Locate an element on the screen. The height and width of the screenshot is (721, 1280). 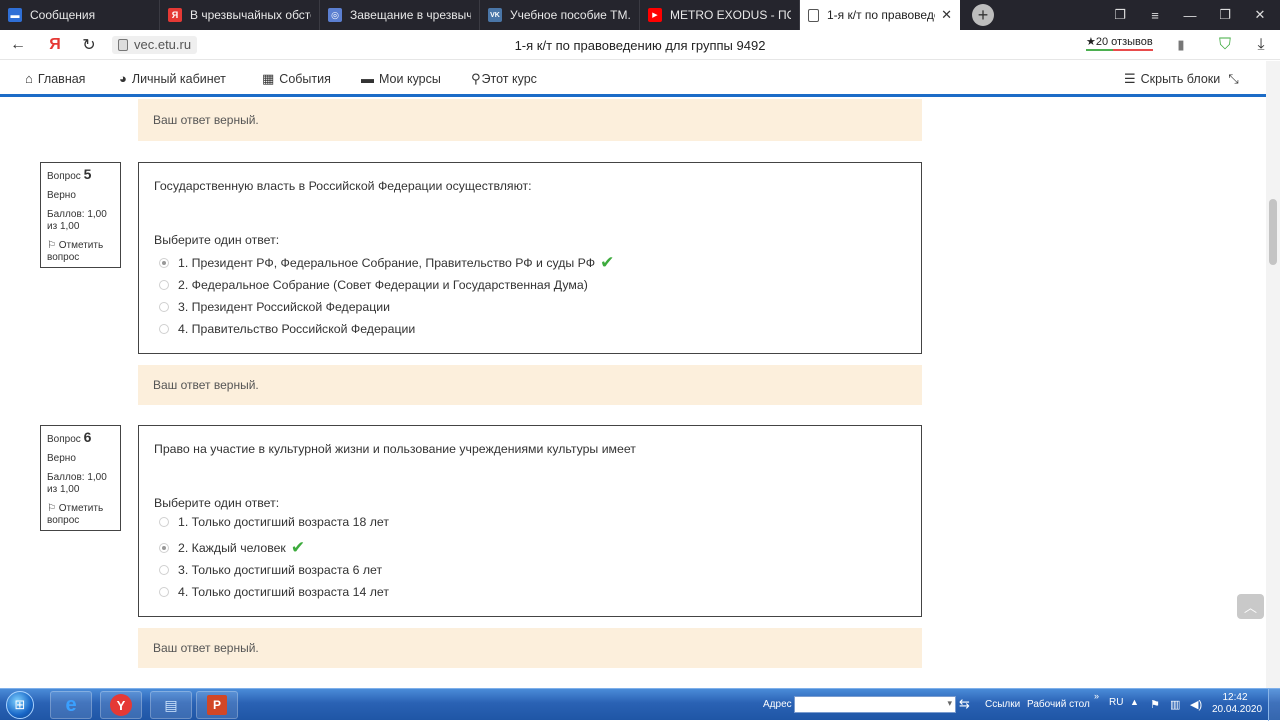
nav-courses: ▬ Мои курсы is located at coordinates (401, 78).